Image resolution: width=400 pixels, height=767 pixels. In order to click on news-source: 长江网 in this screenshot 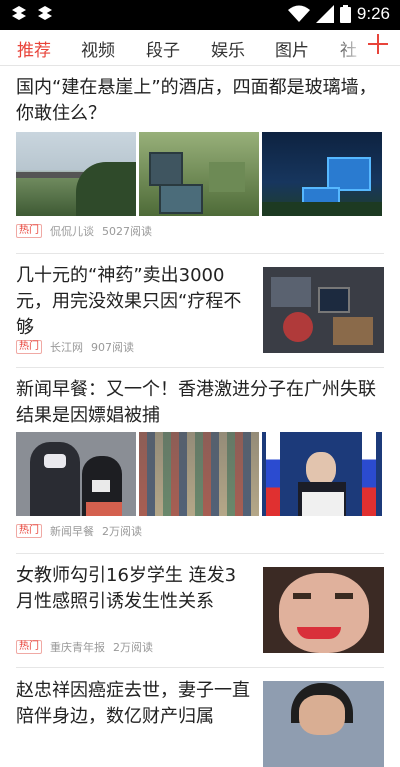, I will do `click(66, 347)`.